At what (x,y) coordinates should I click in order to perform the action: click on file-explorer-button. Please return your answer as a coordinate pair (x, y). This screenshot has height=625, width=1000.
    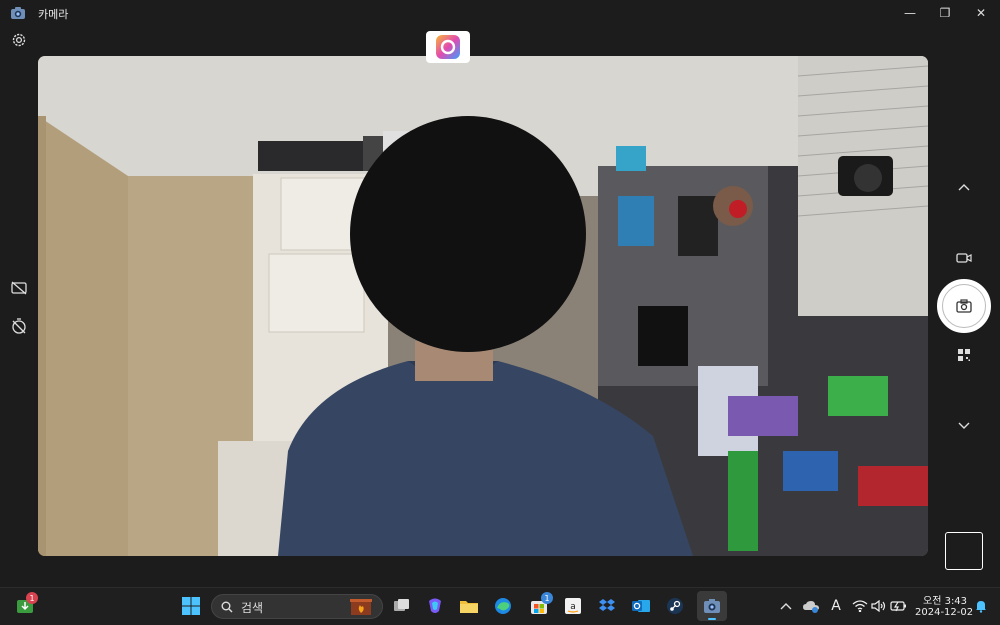
    Looking at the image, I should click on (469, 606).